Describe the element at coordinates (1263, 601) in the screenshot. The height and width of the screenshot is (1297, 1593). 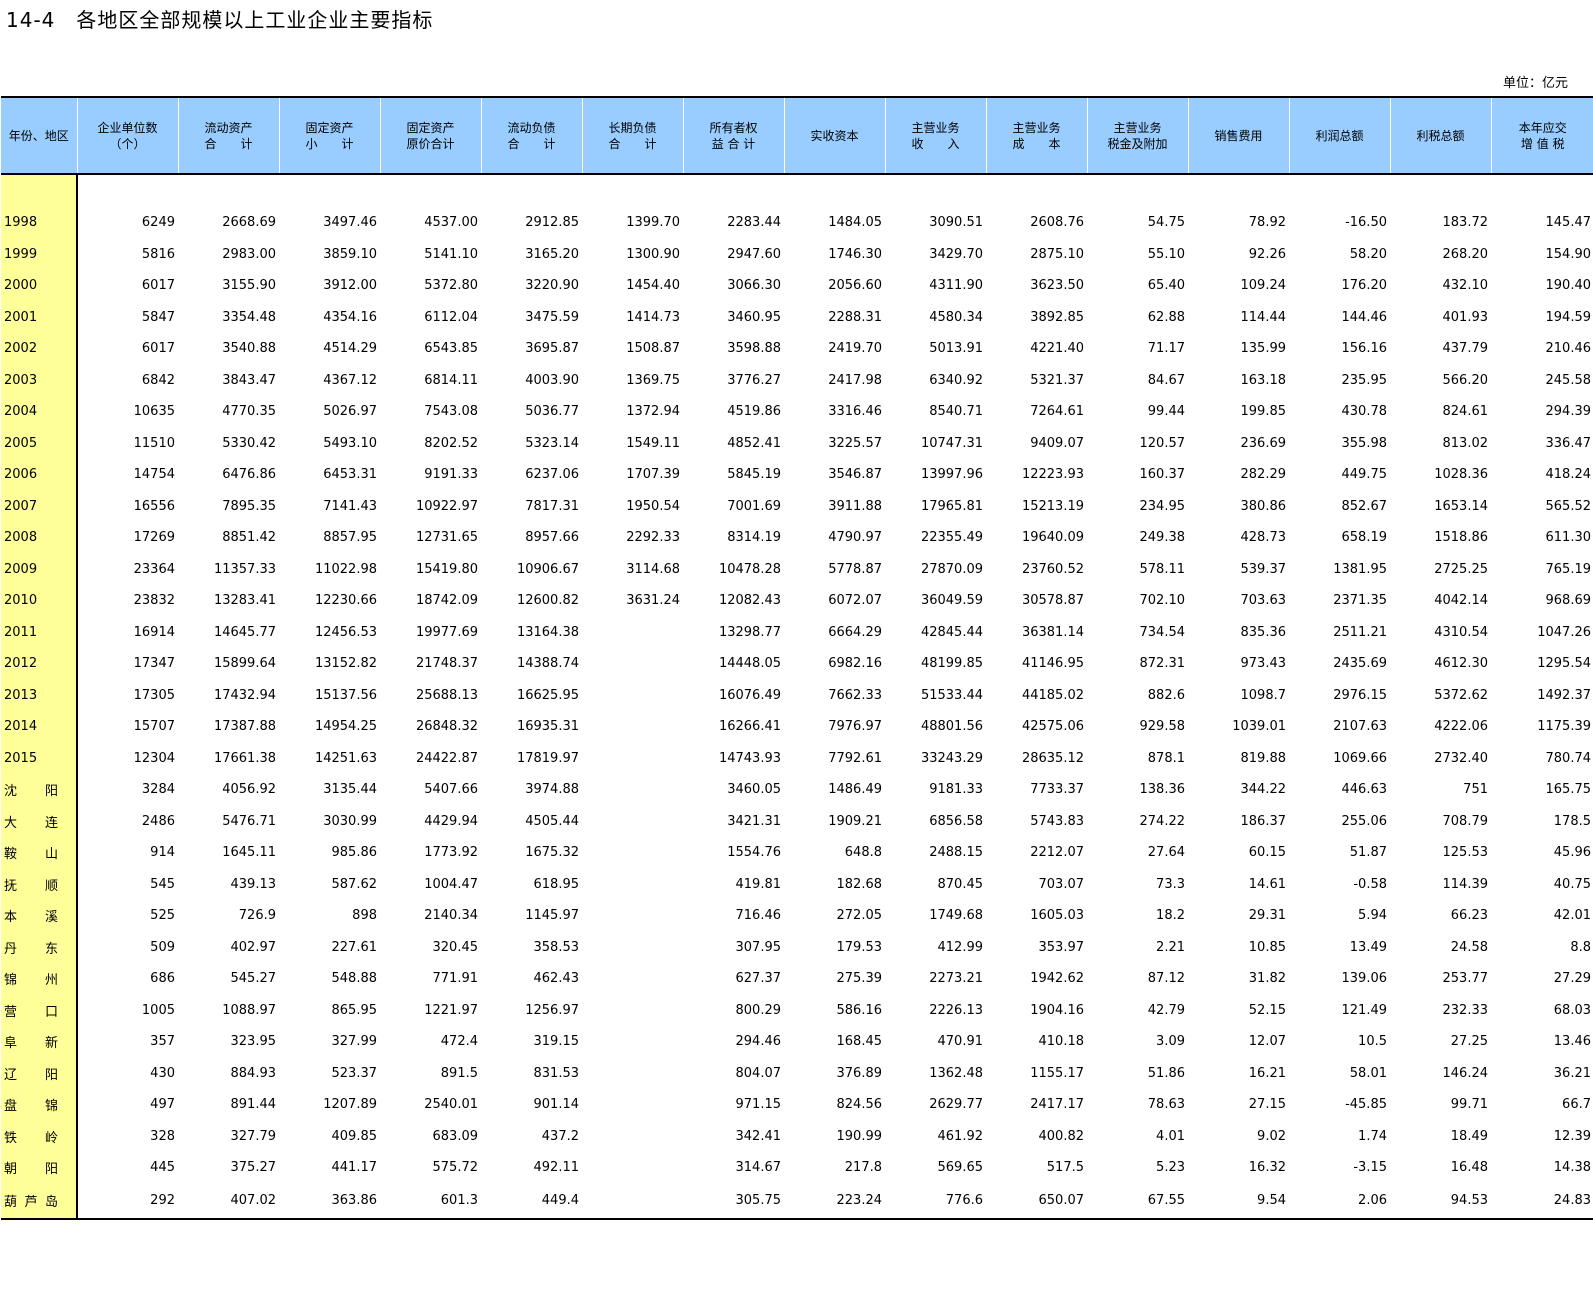
I see `table-cell: 703.63` at that location.